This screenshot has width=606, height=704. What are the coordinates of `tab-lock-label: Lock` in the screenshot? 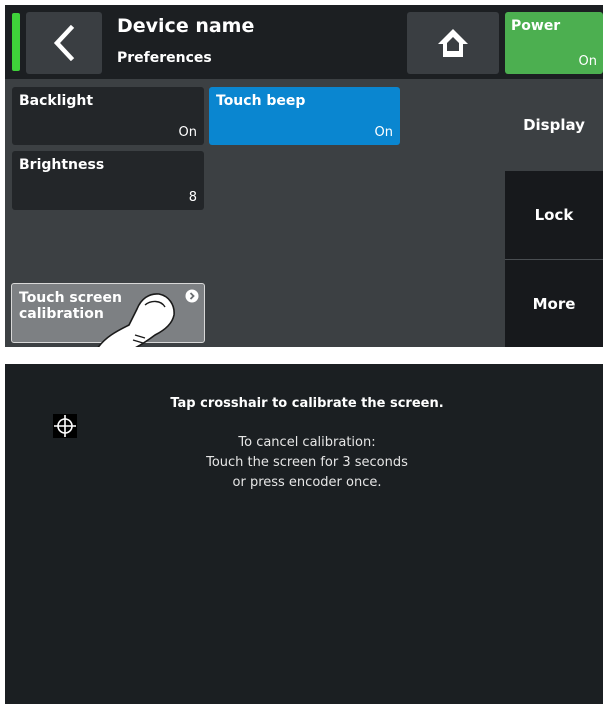 It's located at (554, 215).